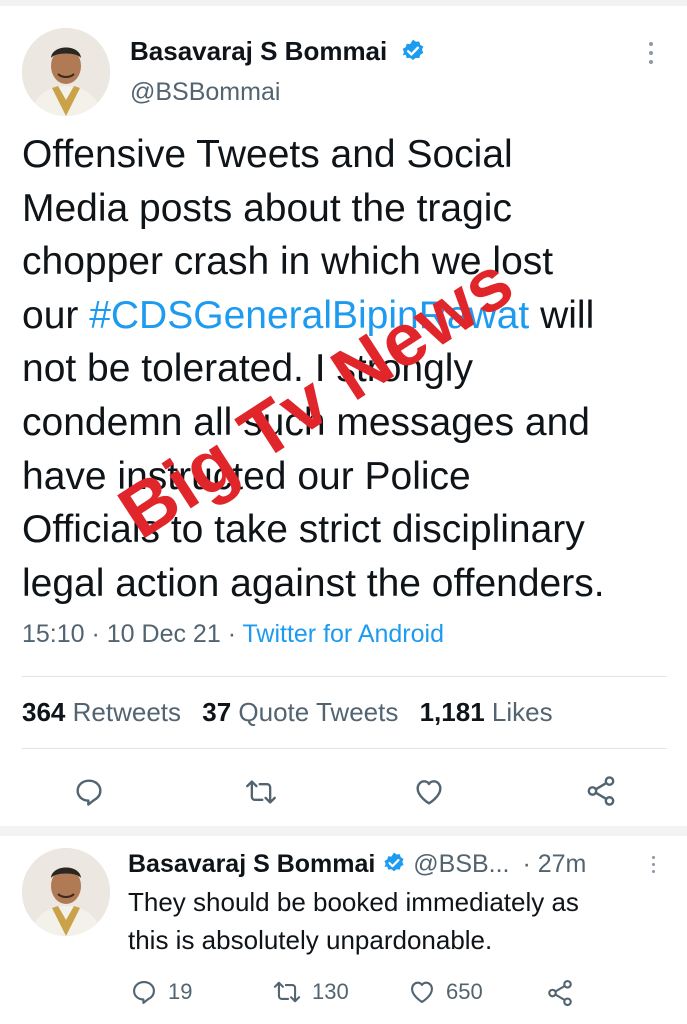 The height and width of the screenshot is (1024, 687). I want to click on share-button, so click(601, 793).